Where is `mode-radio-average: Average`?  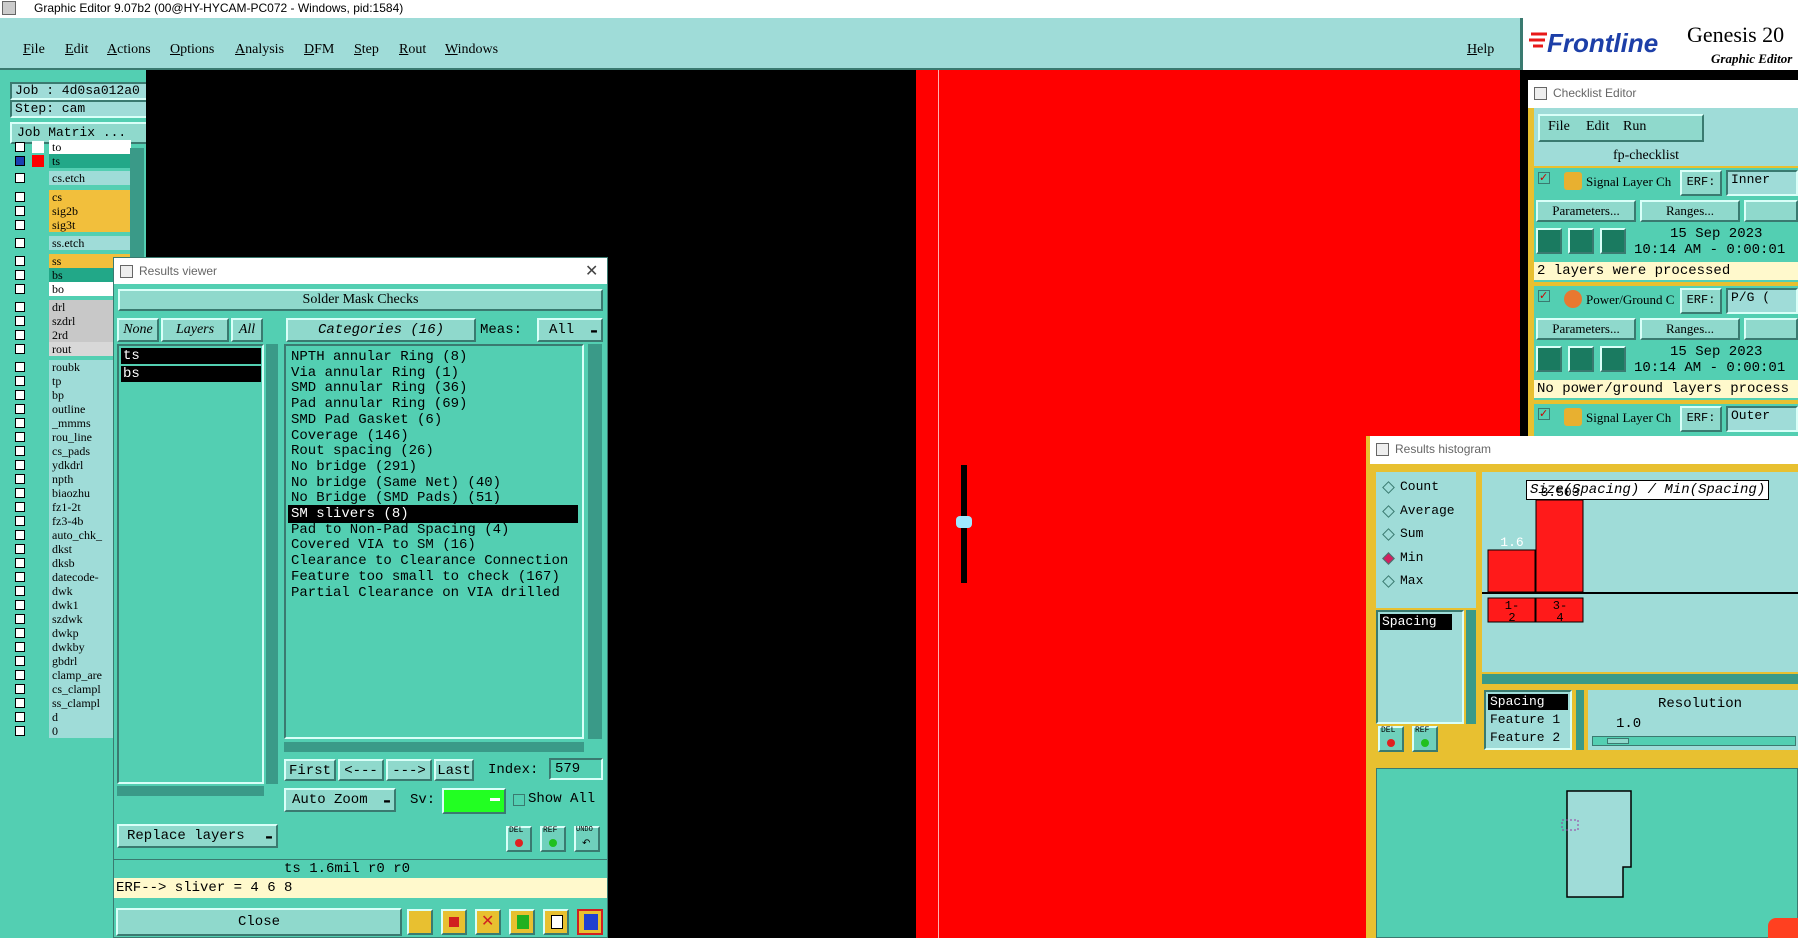
mode-radio-average: Average is located at coordinates (1427, 512).